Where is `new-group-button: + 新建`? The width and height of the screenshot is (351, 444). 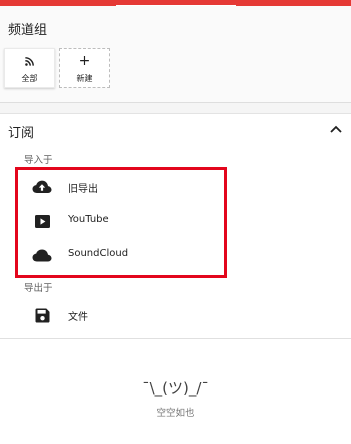 new-group-button: + 新建 is located at coordinates (84, 68).